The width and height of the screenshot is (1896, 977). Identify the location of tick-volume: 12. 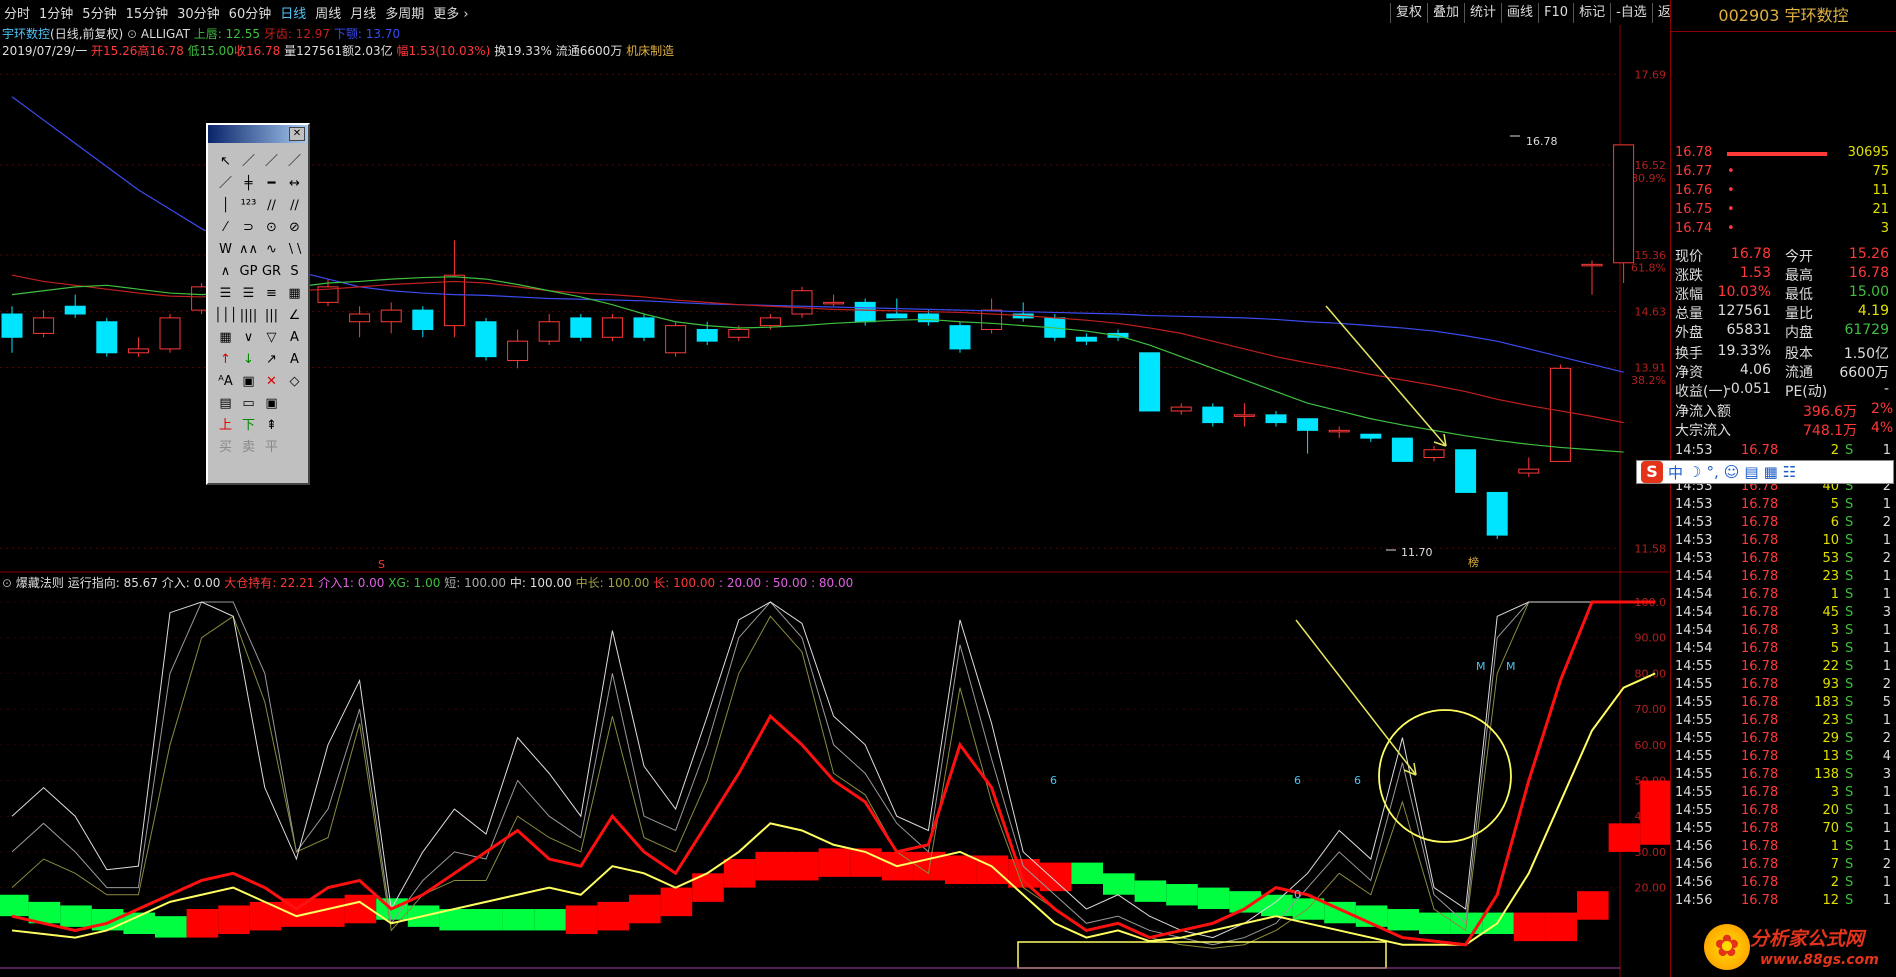
(1830, 900).